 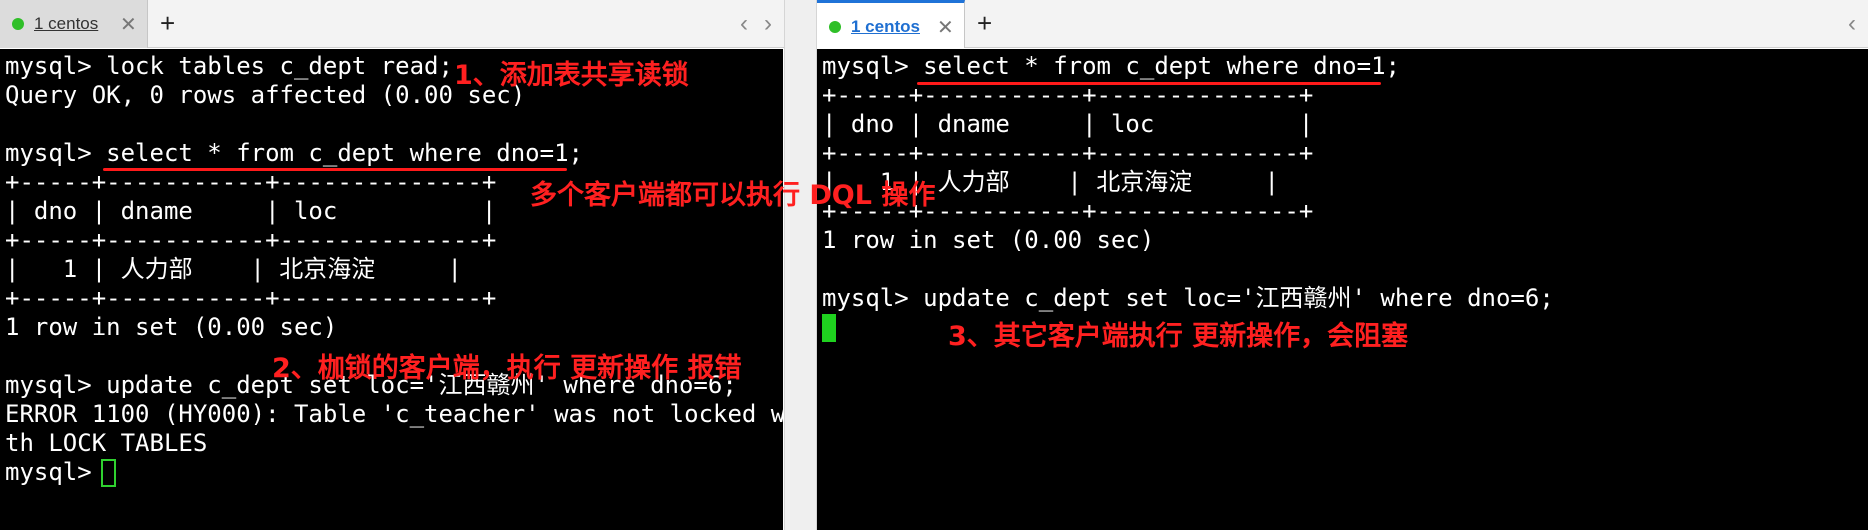 I want to click on underline-right-select, so click(x=1149, y=83).